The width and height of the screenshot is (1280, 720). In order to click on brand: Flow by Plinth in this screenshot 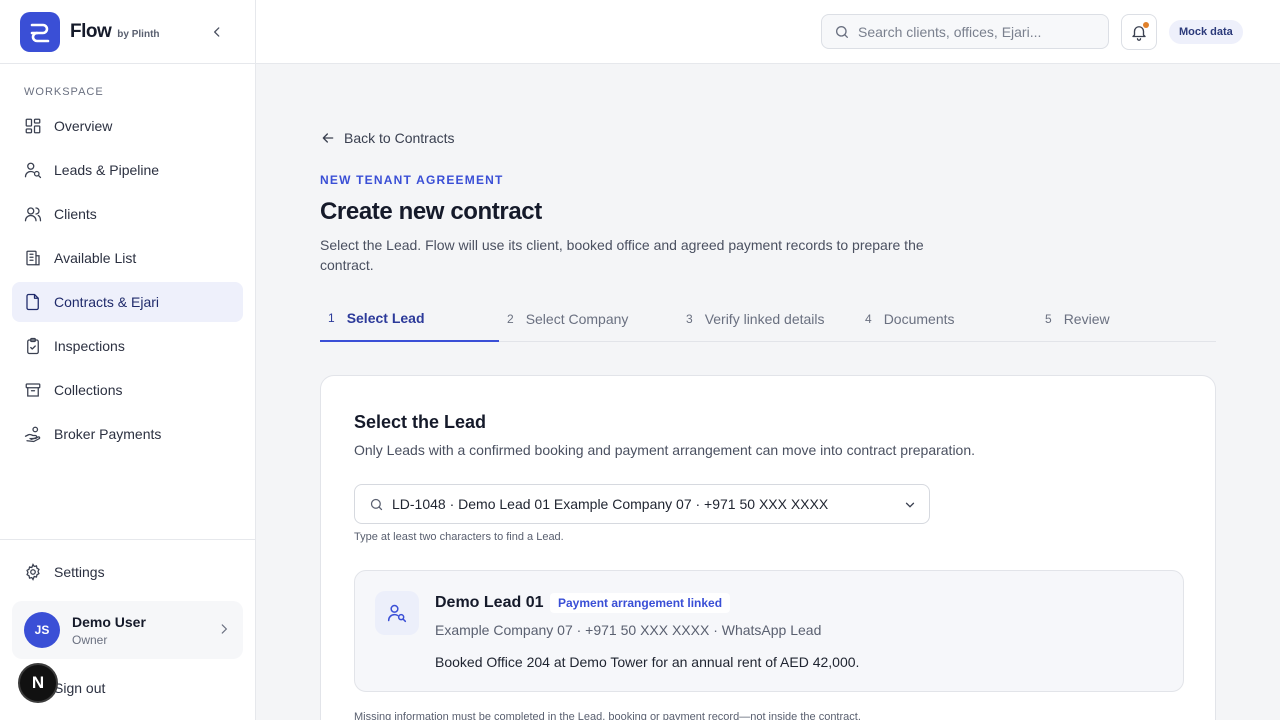, I will do `click(127, 32)`.